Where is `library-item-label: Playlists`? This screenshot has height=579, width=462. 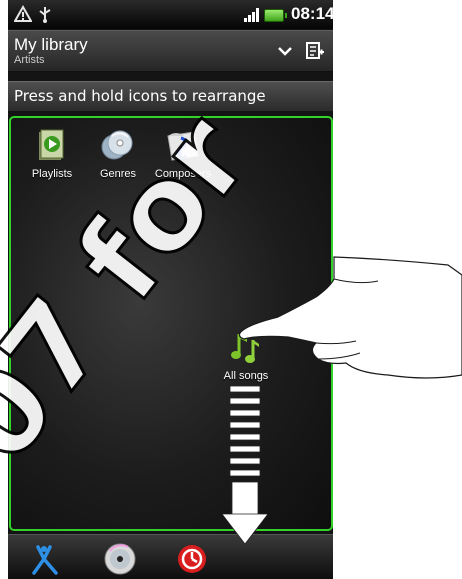 library-item-label: Playlists is located at coordinates (52, 174).